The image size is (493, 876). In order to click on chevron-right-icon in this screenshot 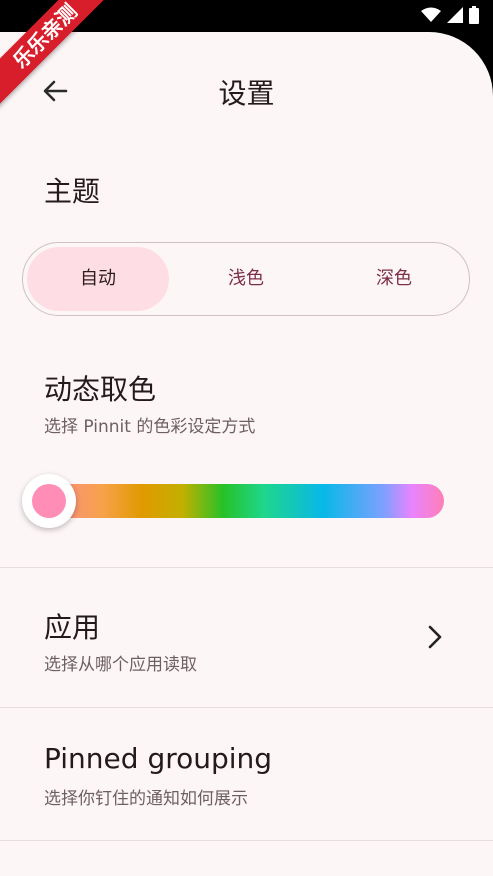, I will do `click(435, 637)`.